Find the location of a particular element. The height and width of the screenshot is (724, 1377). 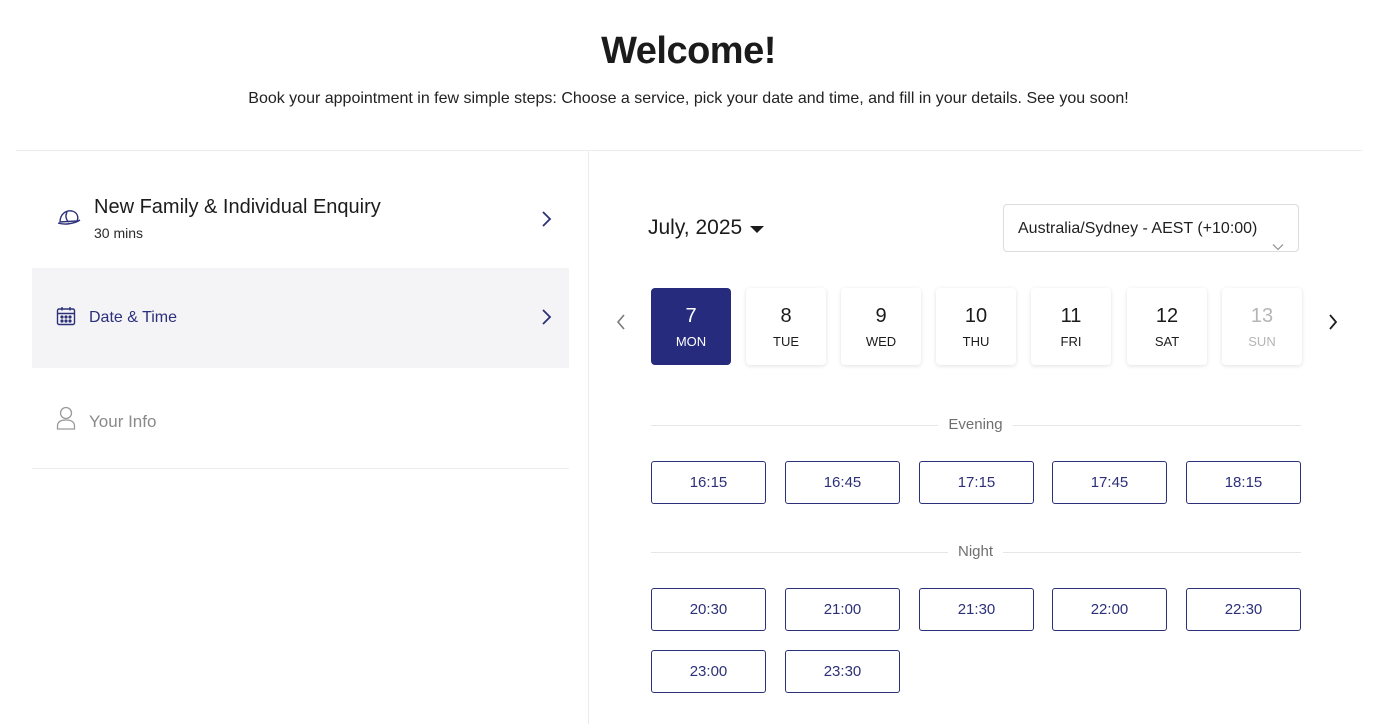

month-selector: July, 2025 is located at coordinates (706, 228).